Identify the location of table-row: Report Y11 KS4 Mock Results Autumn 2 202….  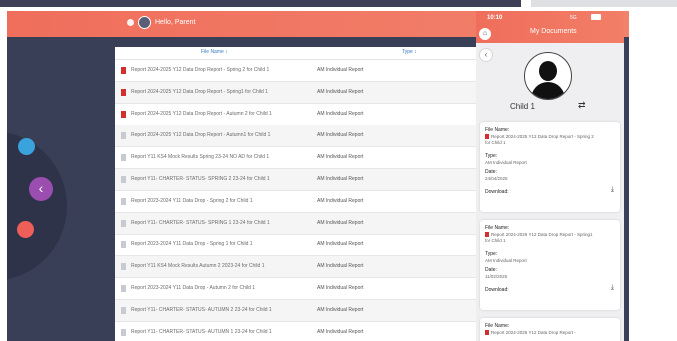
(296, 267).